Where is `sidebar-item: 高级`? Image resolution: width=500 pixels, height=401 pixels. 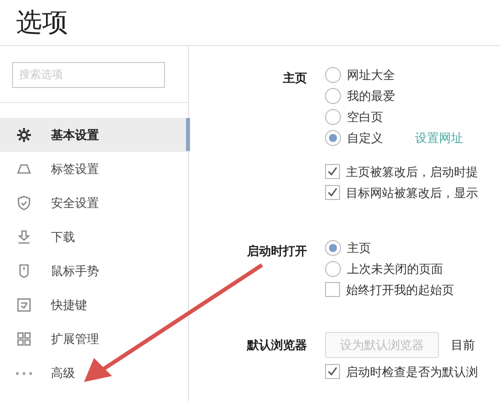
sidebar-item: 高级 is located at coordinates (94, 373).